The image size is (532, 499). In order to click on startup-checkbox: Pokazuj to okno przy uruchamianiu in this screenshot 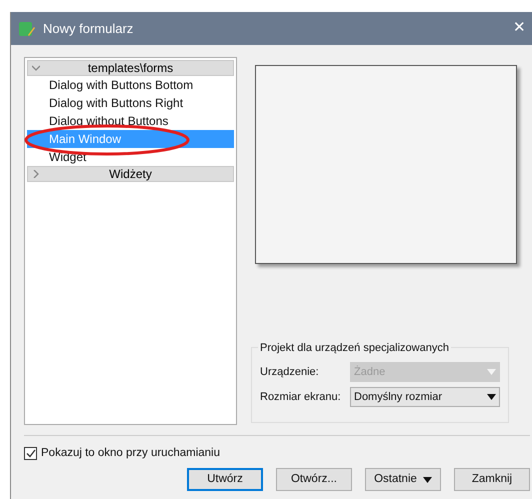, I will do `click(278, 453)`.